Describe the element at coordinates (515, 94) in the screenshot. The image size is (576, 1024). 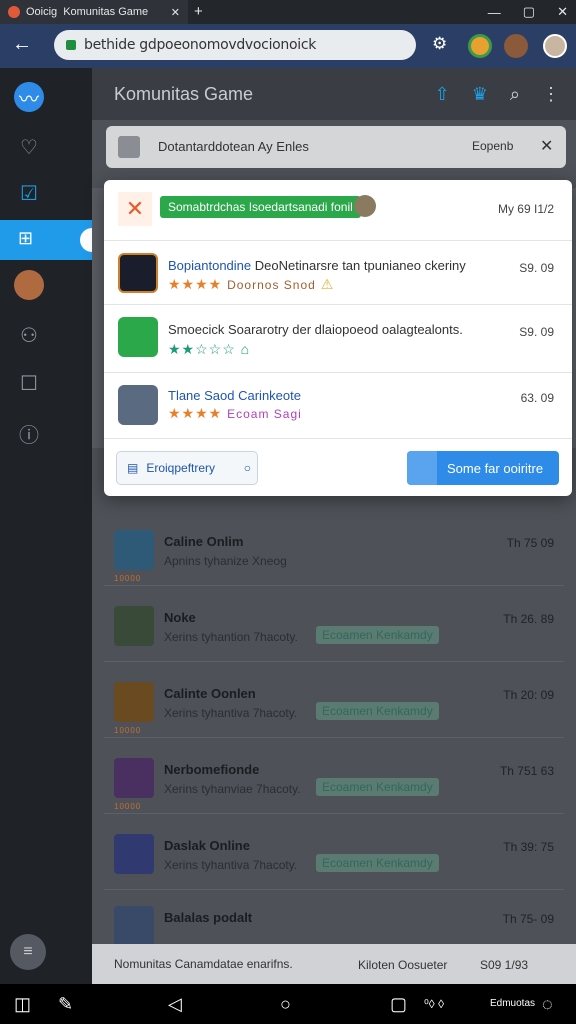
I see `search-icon: ⌕` at that location.